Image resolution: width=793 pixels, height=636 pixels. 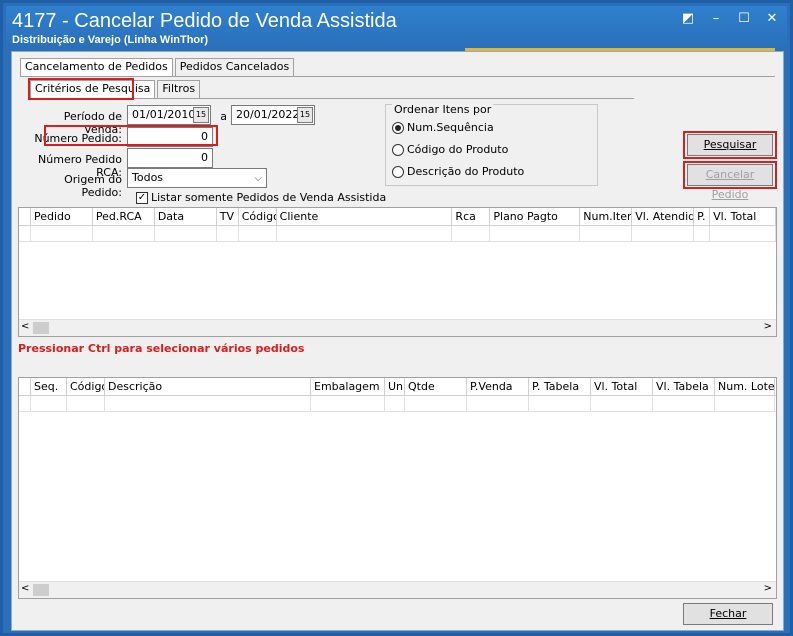 What do you see at coordinates (208, 386) in the screenshot?
I see `col-descricao: Descrição` at bounding box center [208, 386].